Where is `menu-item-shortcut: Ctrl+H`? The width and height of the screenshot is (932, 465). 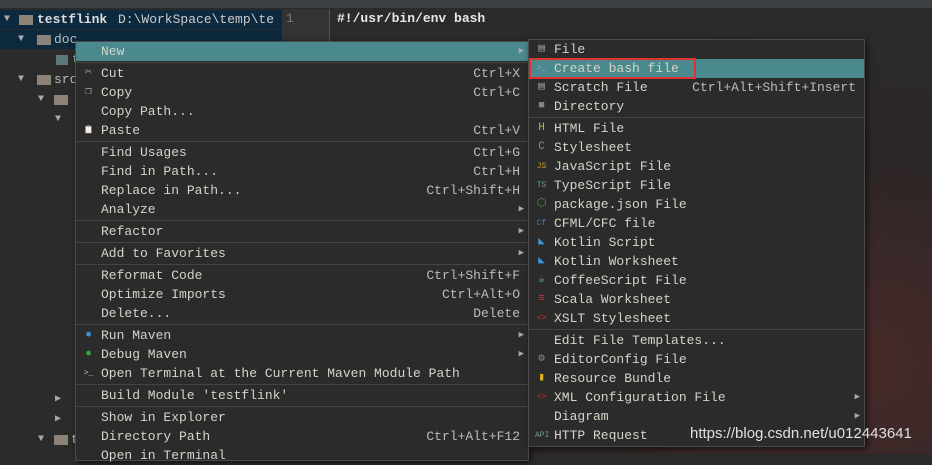
menu-item-shortcut: Ctrl+H is located at coordinates (496, 171).